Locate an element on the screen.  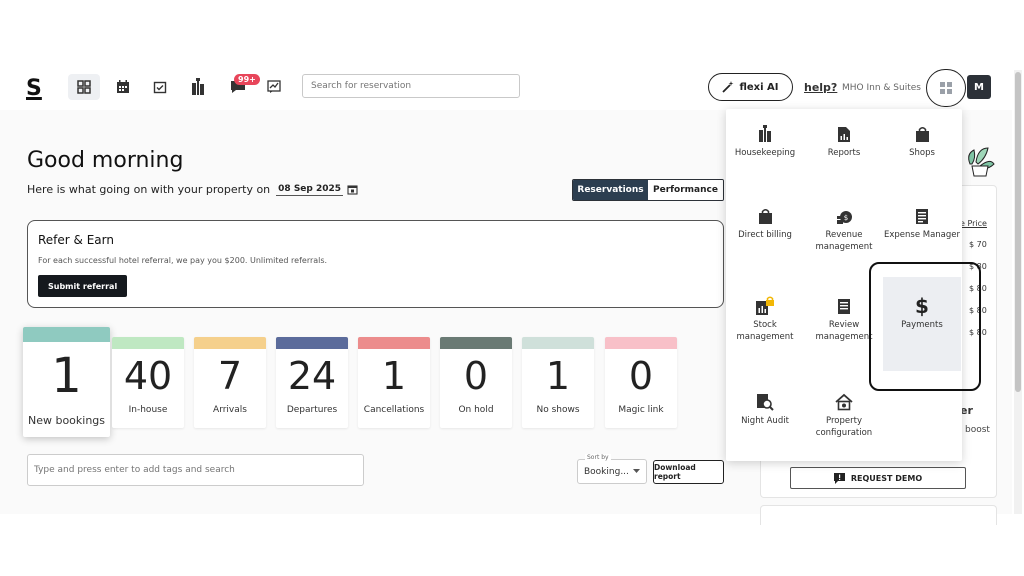
nav-reviews-button is located at coordinates (274, 87).